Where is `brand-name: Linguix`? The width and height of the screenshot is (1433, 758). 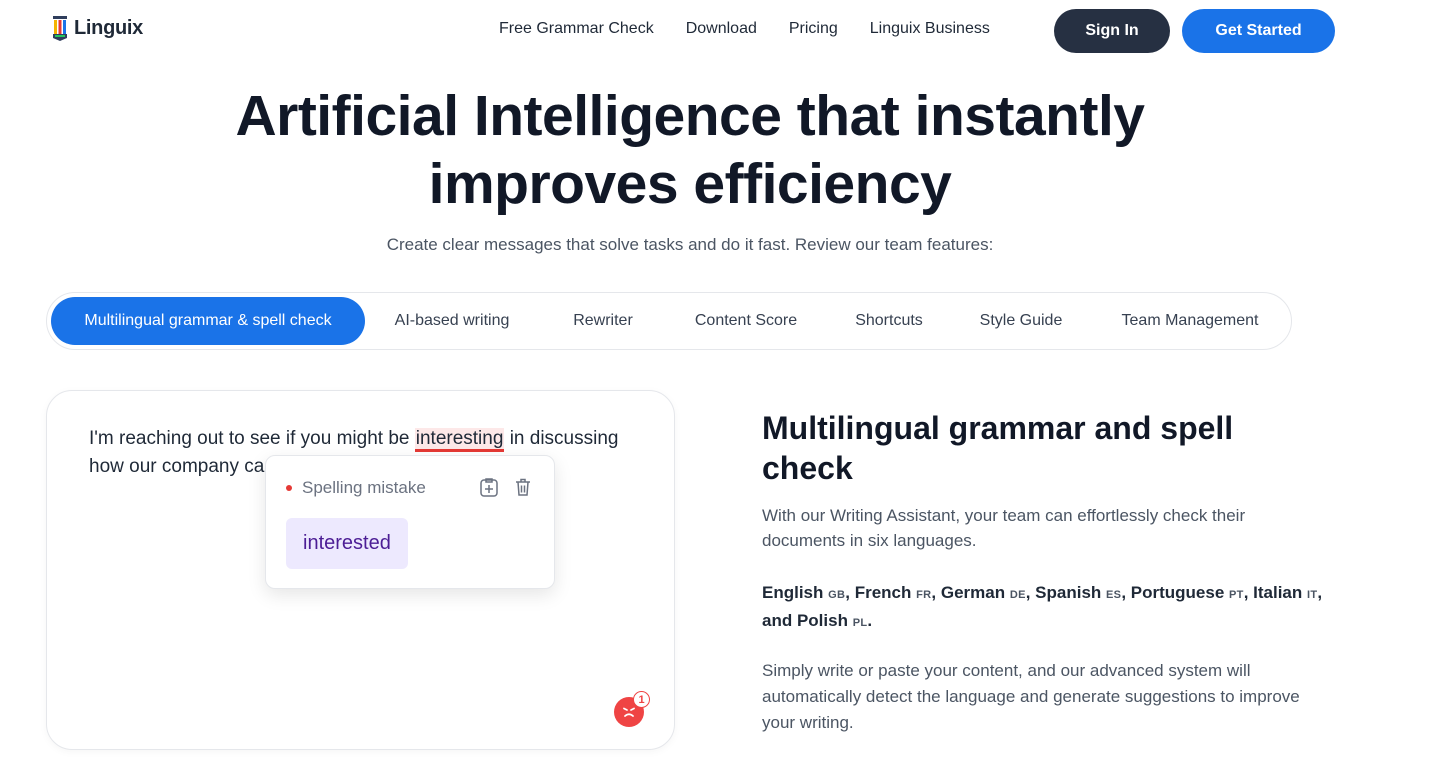
brand-name: Linguix is located at coordinates (109, 27).